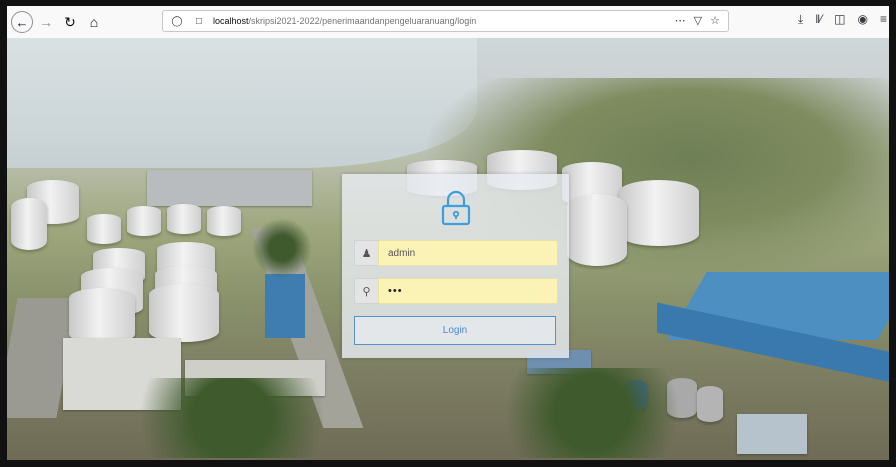 The height and width of the screenshot is (467, 896). What do you see at coordinates (455, 330) in the screenshot?
I see `login-button: Login` at bounding box center [455, 330].